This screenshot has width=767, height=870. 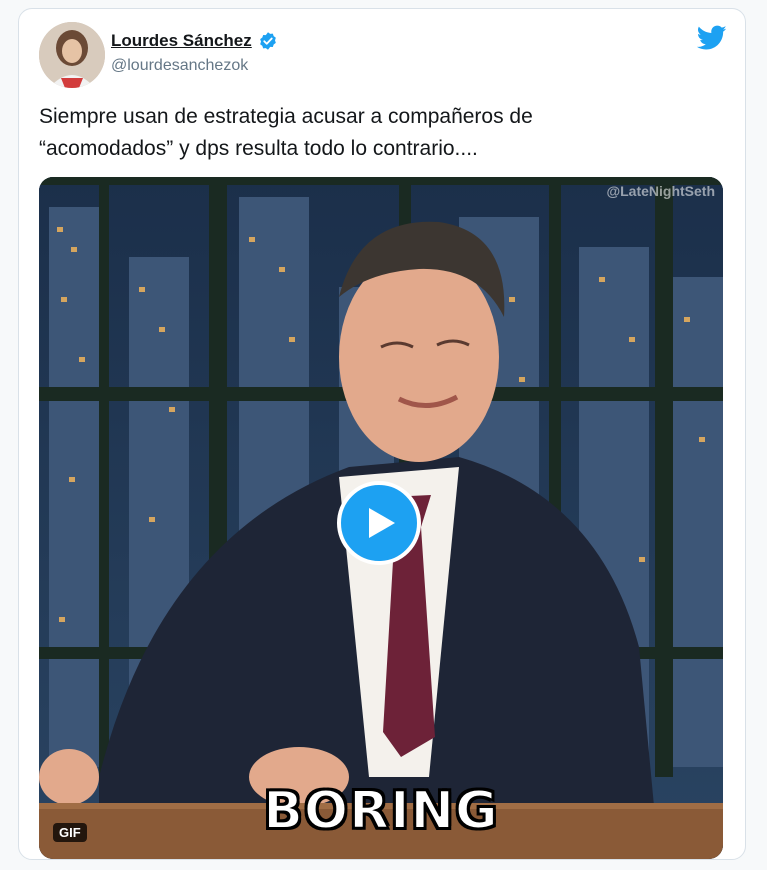 I want to click on gif-caption: BORING, so click(x=380, y=811).